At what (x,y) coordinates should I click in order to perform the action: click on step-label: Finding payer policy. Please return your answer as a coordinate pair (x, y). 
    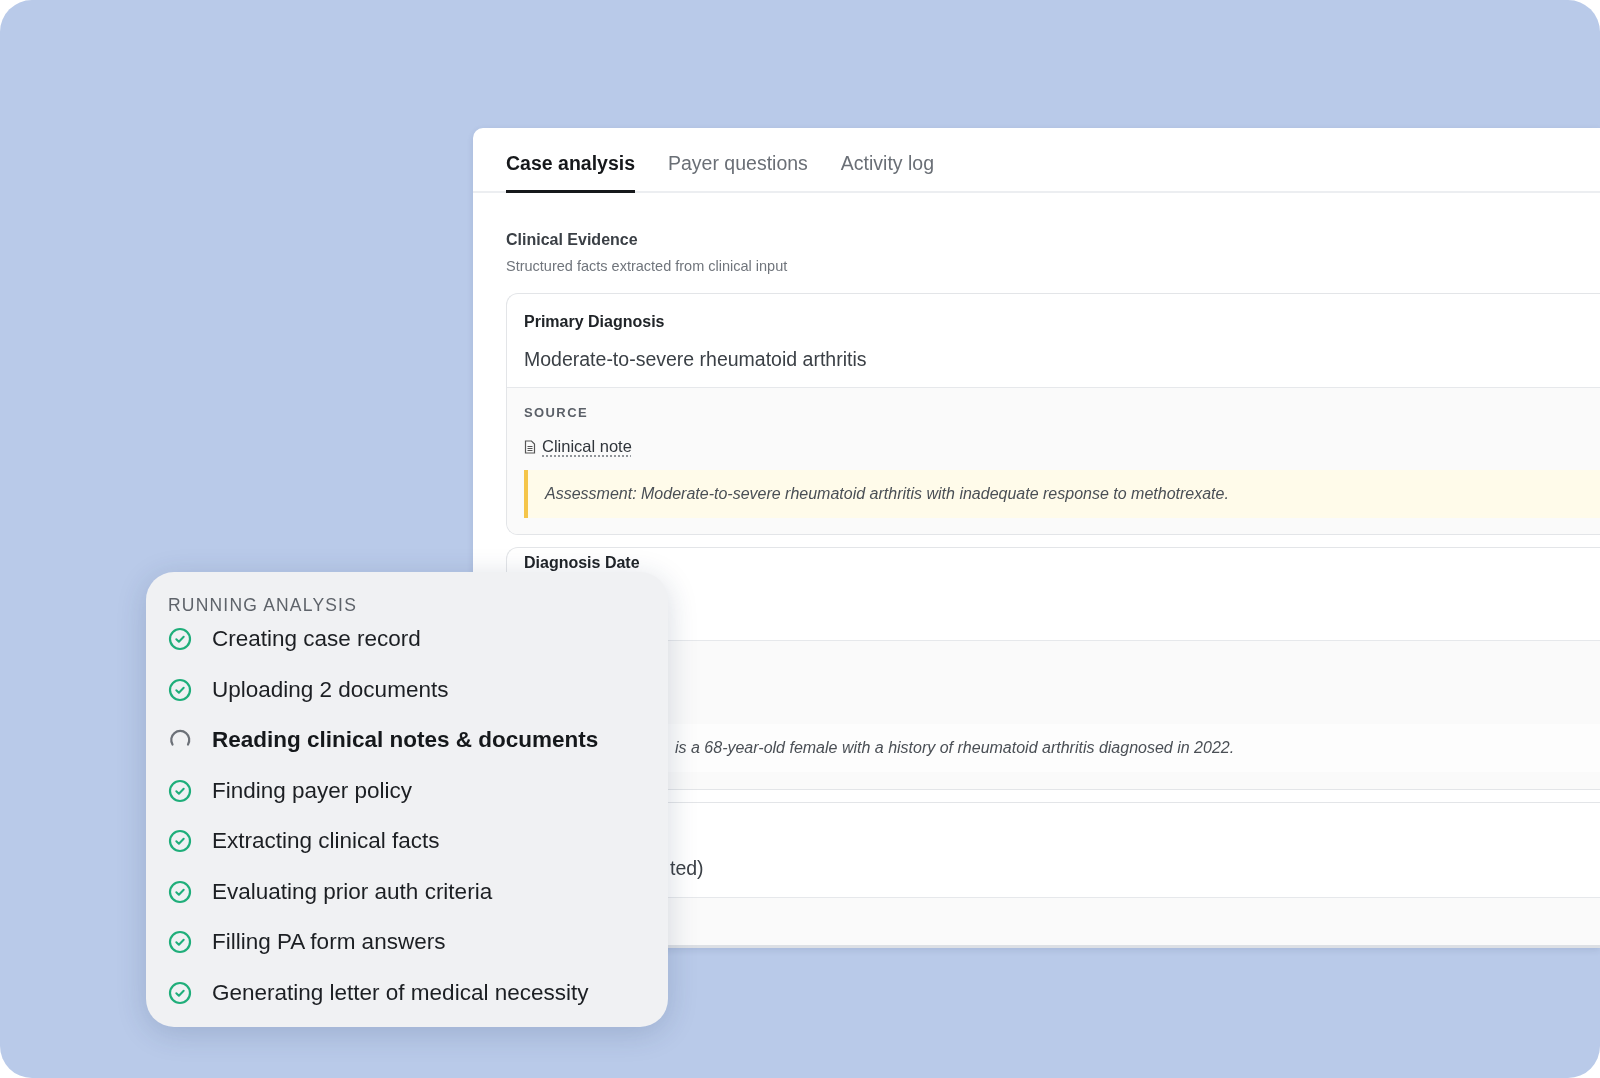
    Looking at the image, I should click on (312, 790).